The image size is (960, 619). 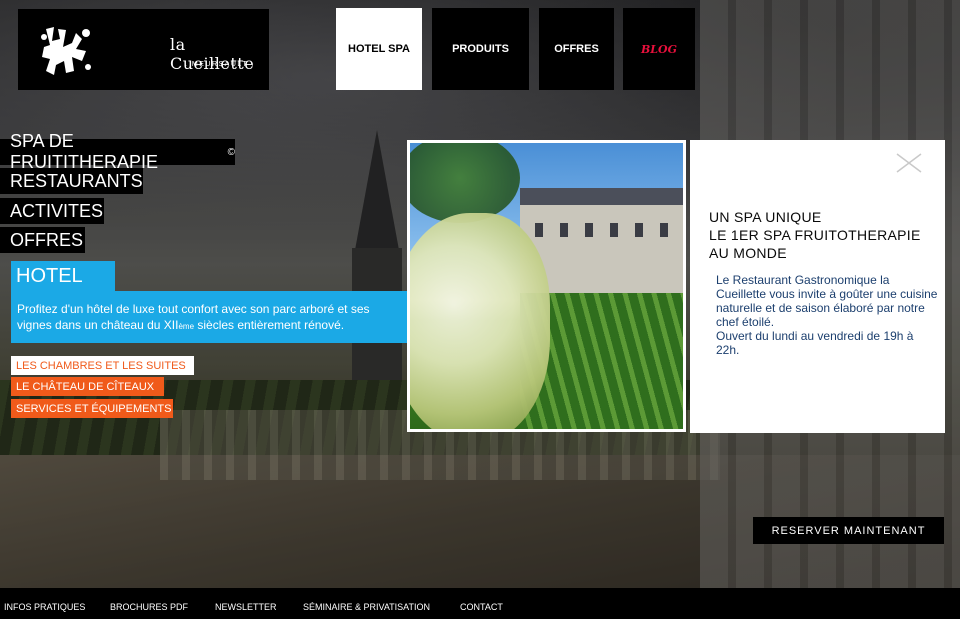 I want to click on link-chateau-citeaux: LE CHÂTEAU DE CÎTEAUX, so click(x=87, y=386).